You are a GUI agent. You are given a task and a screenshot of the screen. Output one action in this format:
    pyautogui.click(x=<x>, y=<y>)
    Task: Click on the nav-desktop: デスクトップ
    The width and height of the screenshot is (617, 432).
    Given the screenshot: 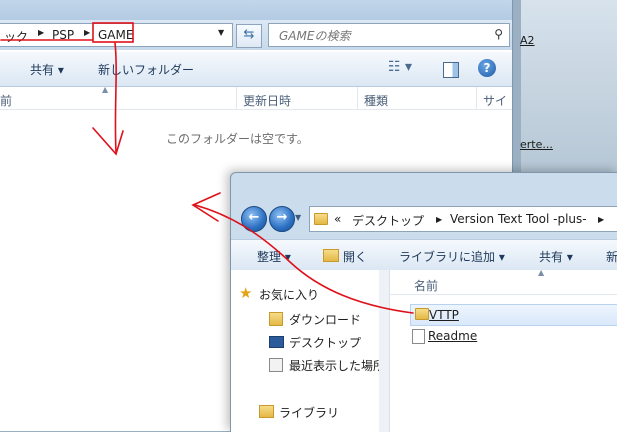 What is the action you would take?
    pyautogui.click(x=315, y=342)
    